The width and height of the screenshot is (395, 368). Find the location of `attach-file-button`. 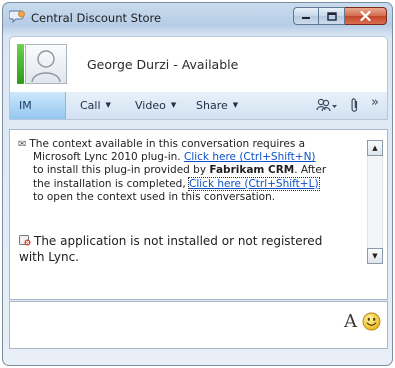

attach-file-button is located at coordinates (355, 106).